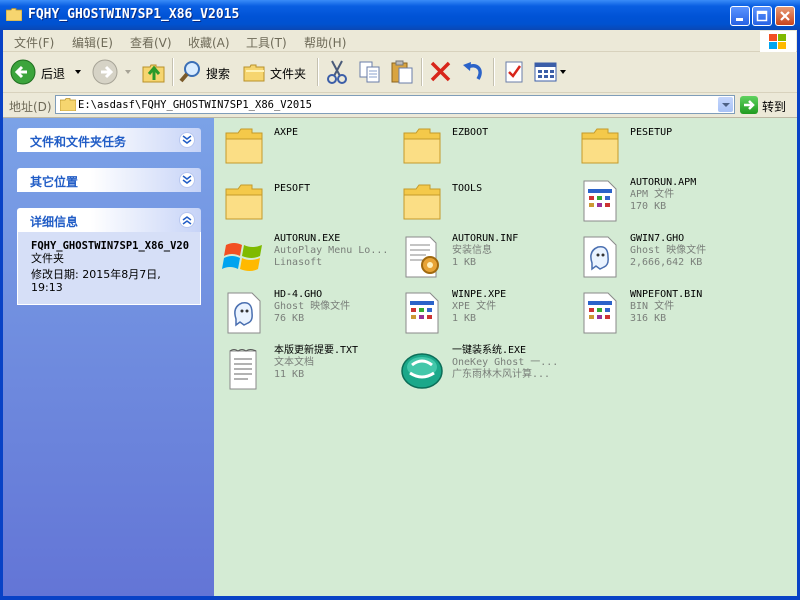 Image resolution: width=800 pixels, height=600 pixels. I want to click on file-size: 11 KB, so click(289, 374).